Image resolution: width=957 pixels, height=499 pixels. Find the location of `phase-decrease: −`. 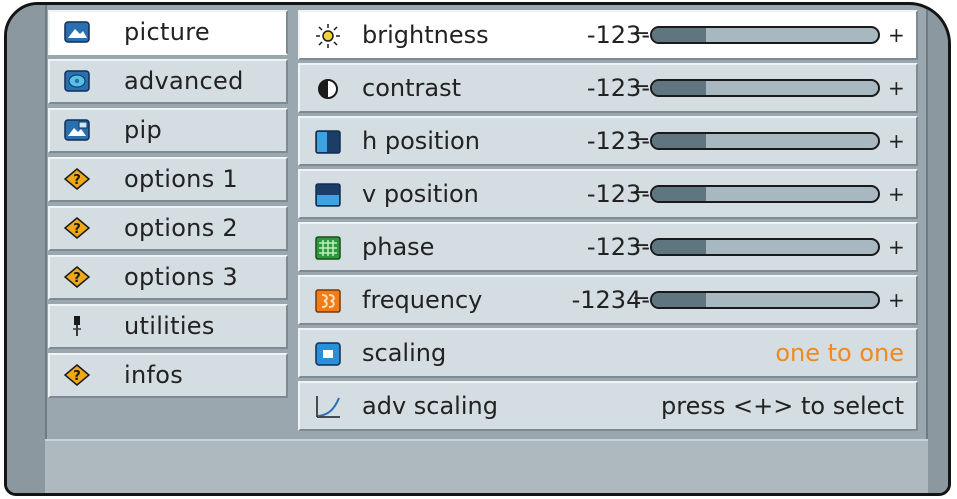

phase-decrease: − is located at coordinates (641, 245).